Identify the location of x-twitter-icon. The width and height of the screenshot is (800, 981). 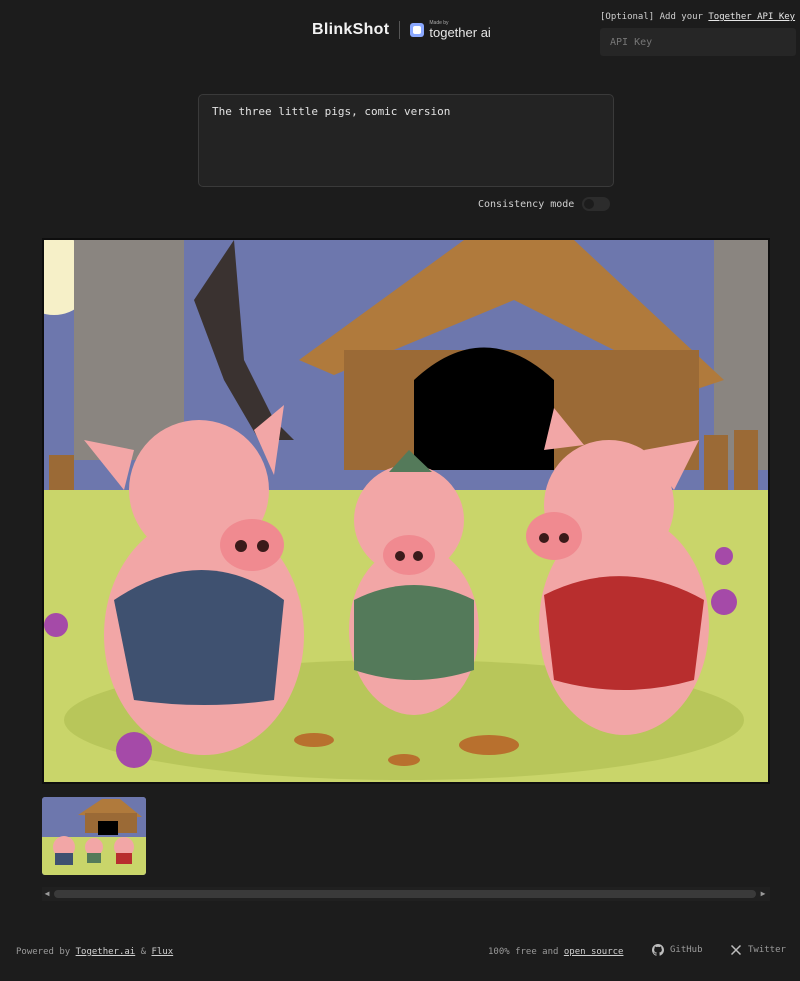
(736, 950).